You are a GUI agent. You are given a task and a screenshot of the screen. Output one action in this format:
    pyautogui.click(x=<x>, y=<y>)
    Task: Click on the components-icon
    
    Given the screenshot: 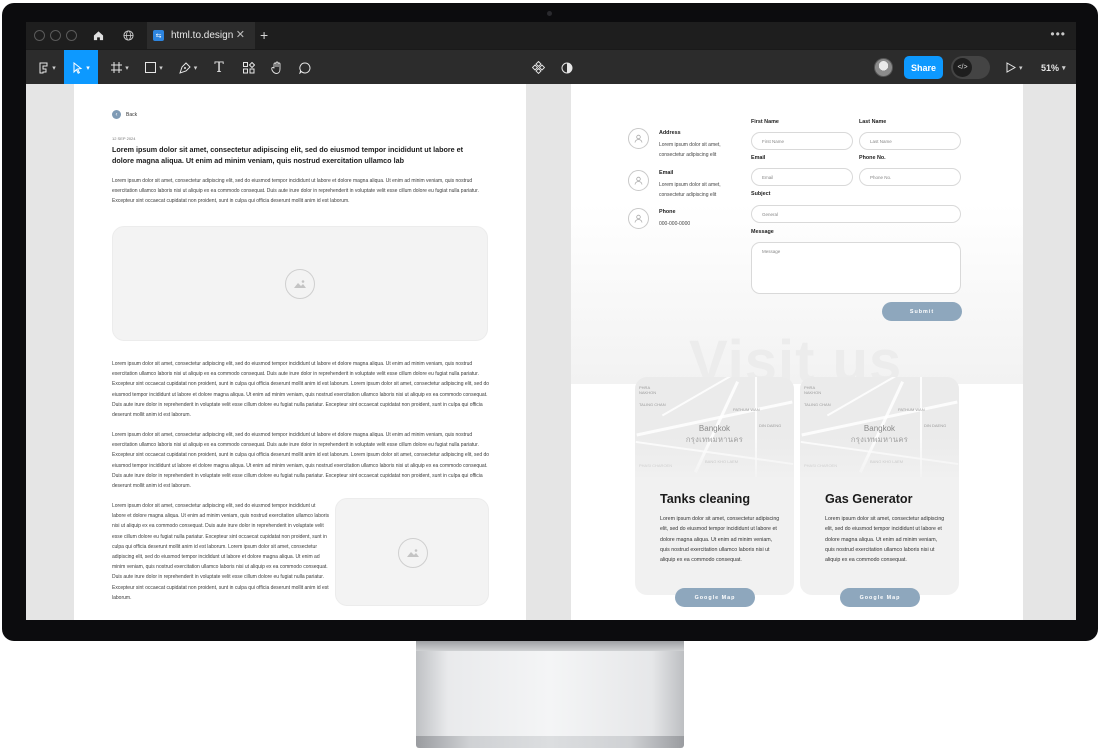 What is the action you would take?
    pyautogui.click(x=538, y=67)
    